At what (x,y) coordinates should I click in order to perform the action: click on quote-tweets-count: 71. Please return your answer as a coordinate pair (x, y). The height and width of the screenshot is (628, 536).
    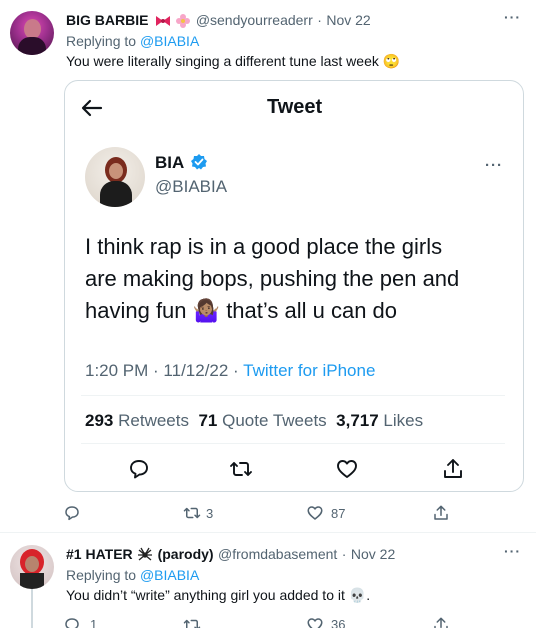
    Looking at the image, I should click on (208, 420).